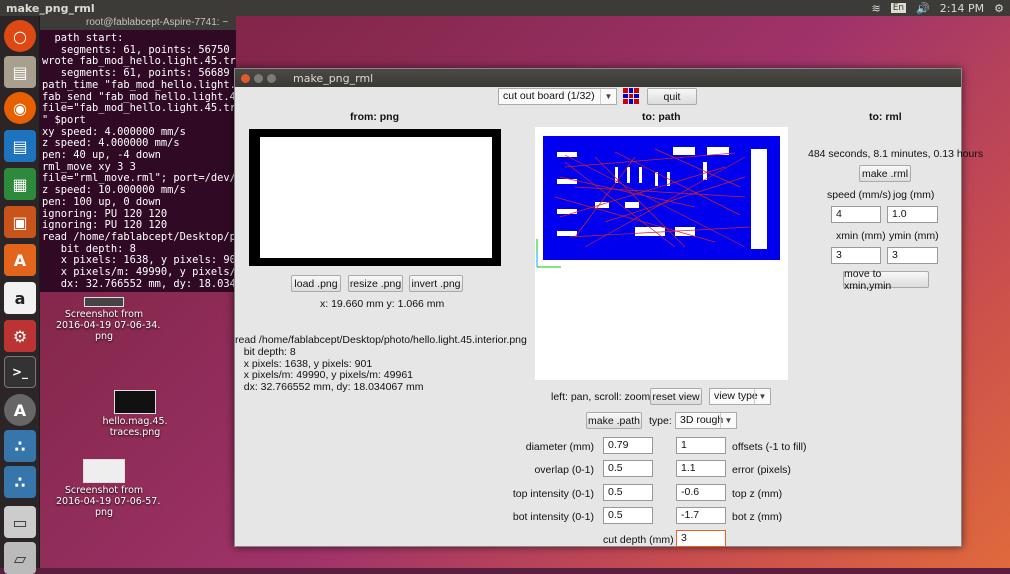 The width and height of the screenshot is (1010, 574). What do you see at coordinates (896, 154) in the screenshot?
I see `time-estimate: 484 seconds, 8.1 minutes, 0.13 hours` at bounding box center [896, 154].